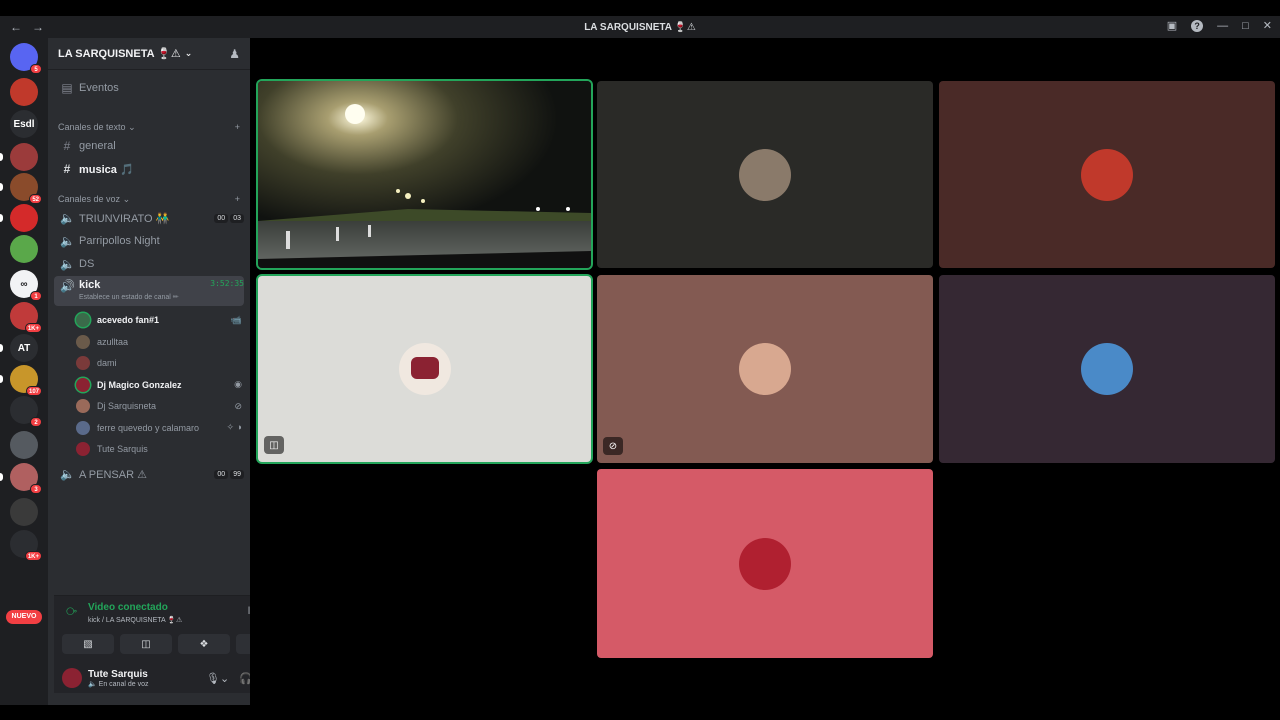  I want to click on guild-4: 52, so click(21, 188).